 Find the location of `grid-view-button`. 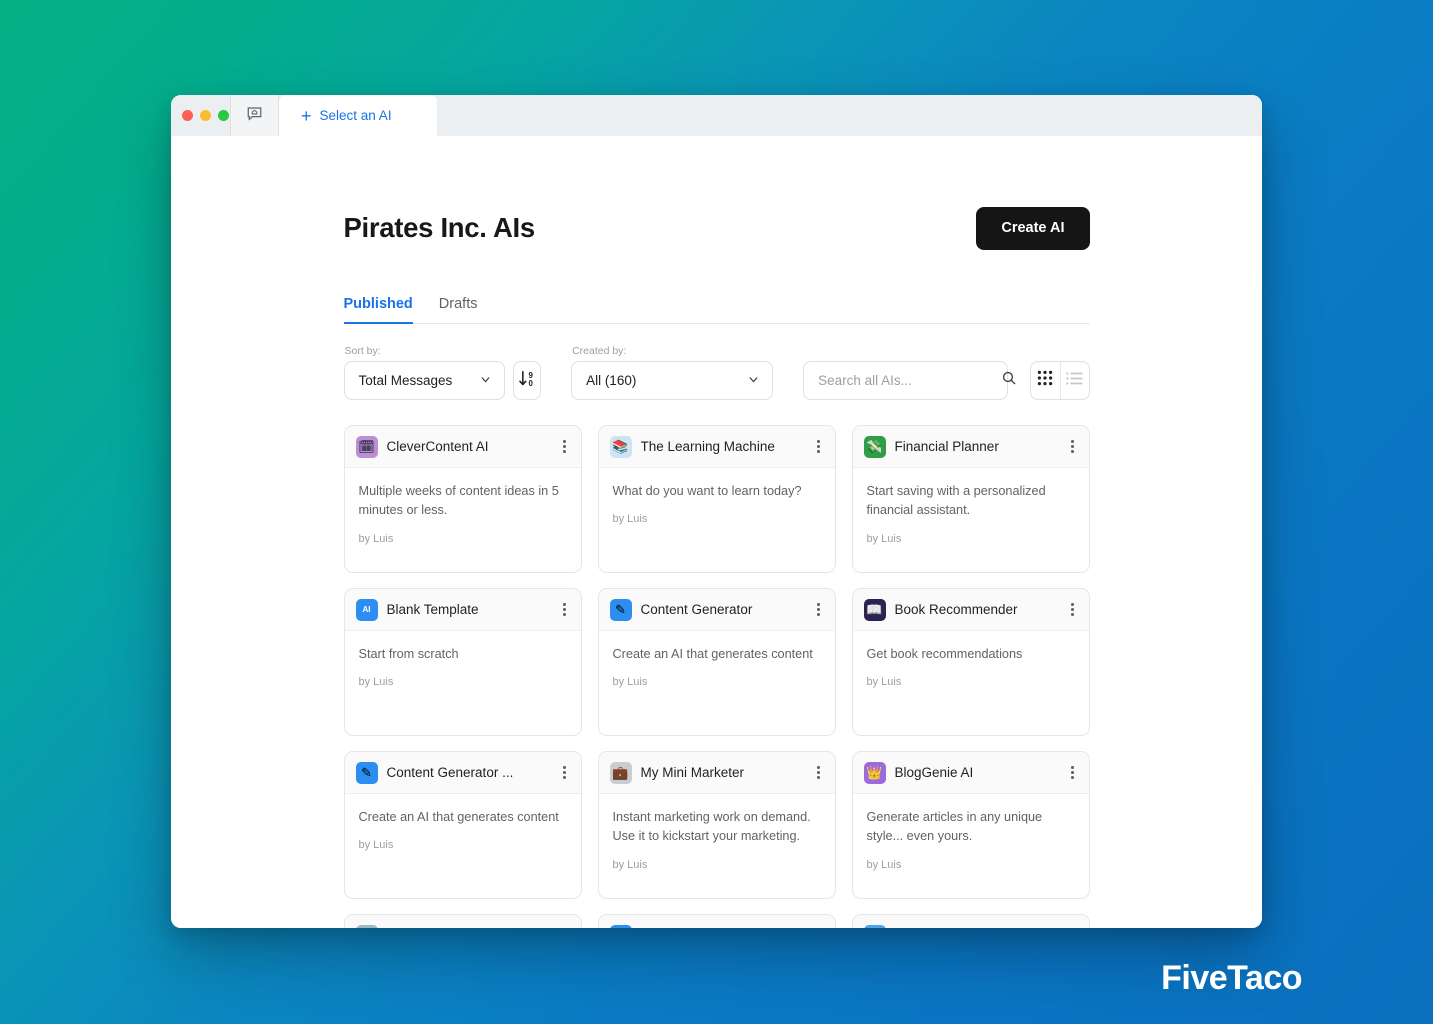

grid-view-button is located at coordinates (1045, 380).